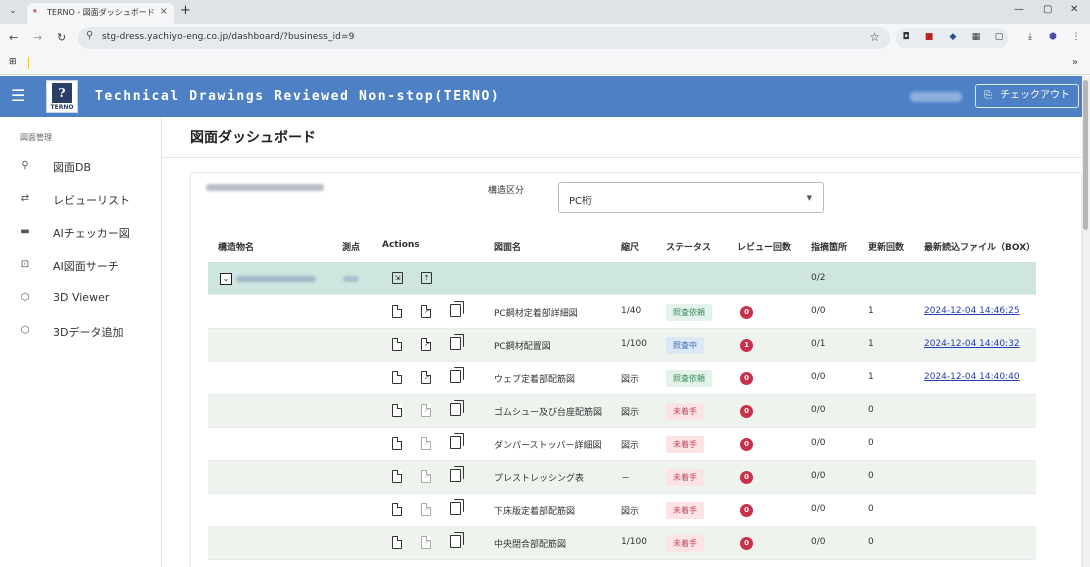  What do you see at coordinates (351, 248) in the screenshot?
I see `col-header-station: 測点` at bounding box center [351, 248].